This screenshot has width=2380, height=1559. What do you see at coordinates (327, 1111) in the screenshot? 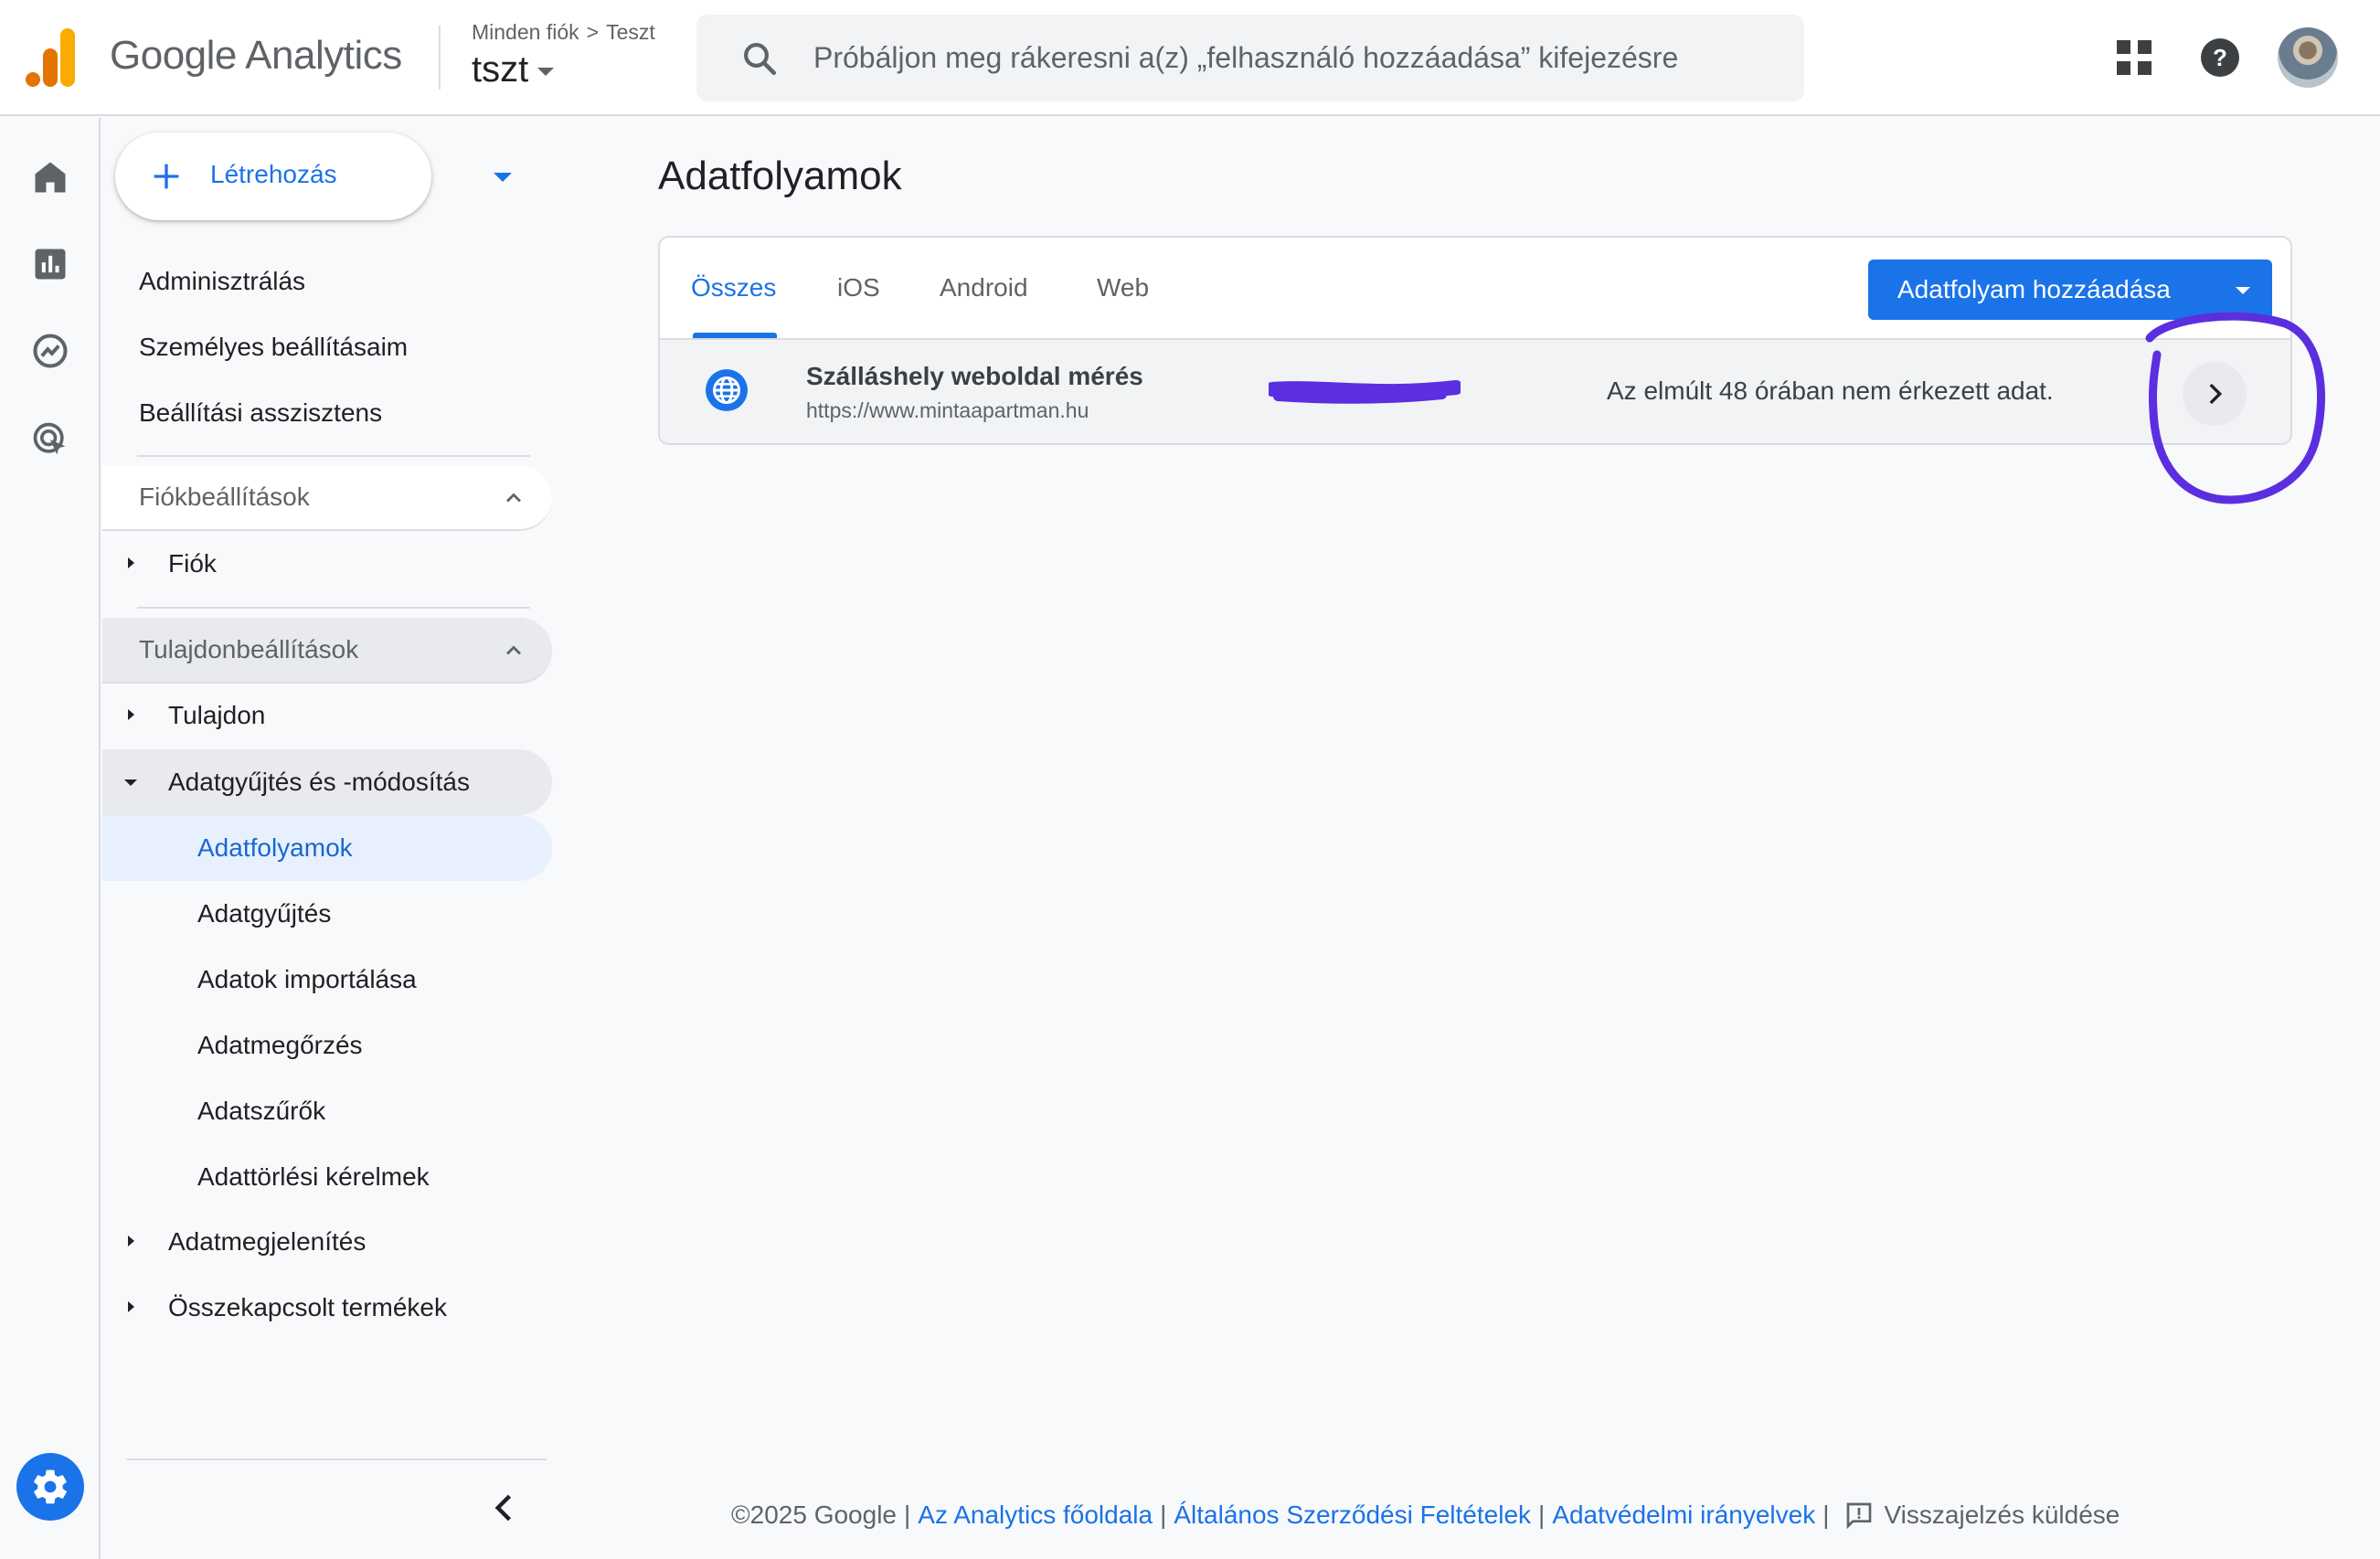
I see `nav-data-filters: Adatszűrők` at bounding box center [327, 1111].